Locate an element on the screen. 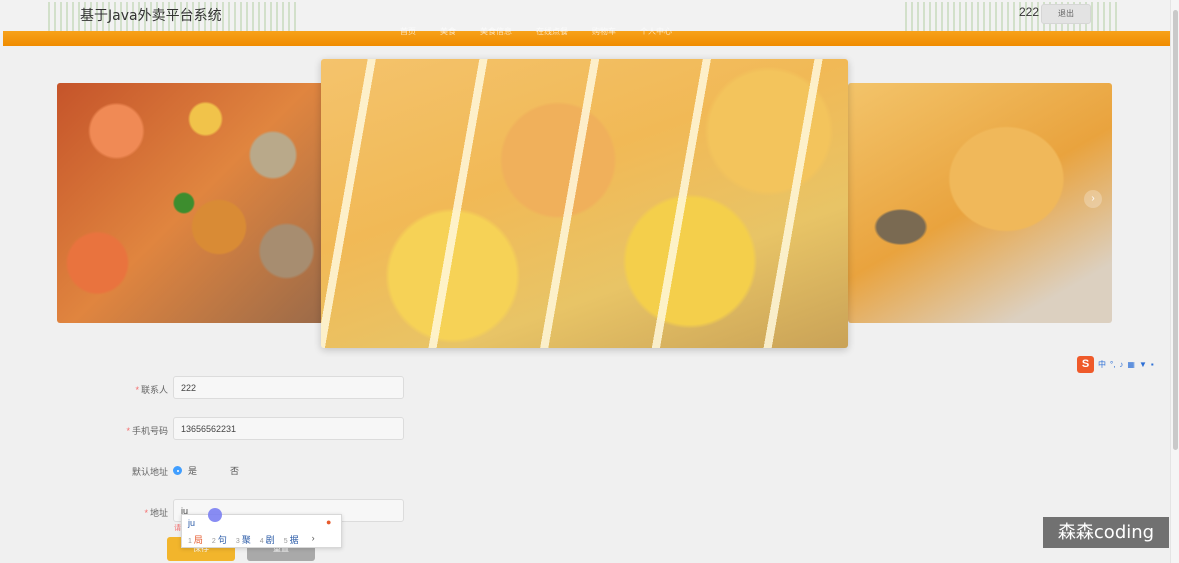 This screenshot has height=563, width=1179. scrollbar-thumb is located at coordinates (1175, 230).